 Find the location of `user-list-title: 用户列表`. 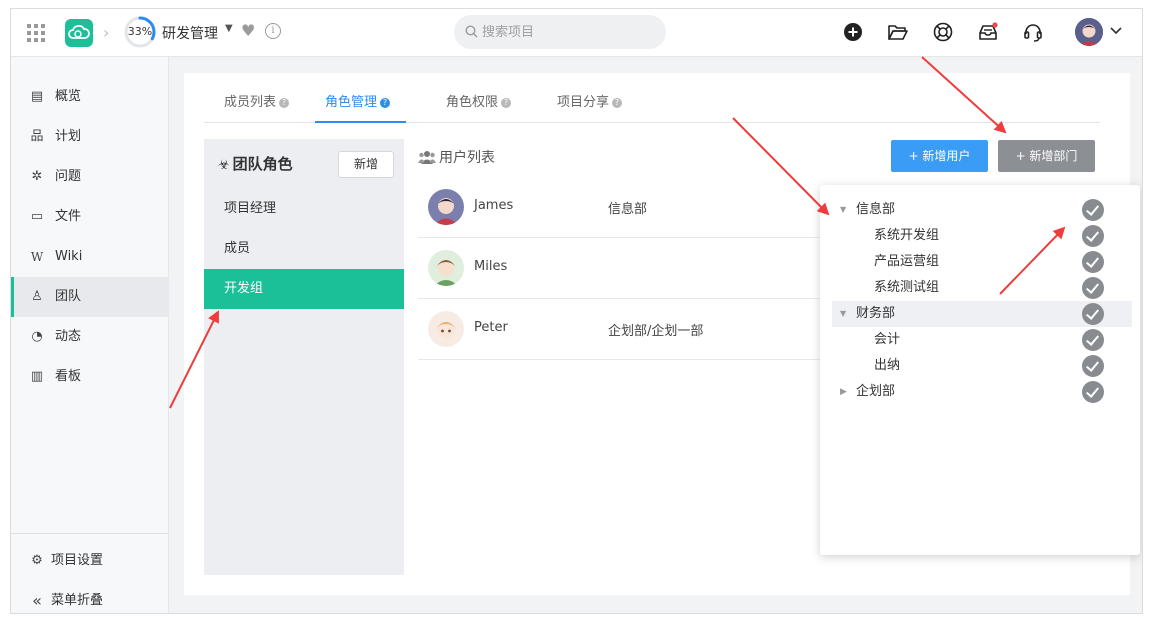

user-list-title: 用户列表 is located at coordinates (456, 157).